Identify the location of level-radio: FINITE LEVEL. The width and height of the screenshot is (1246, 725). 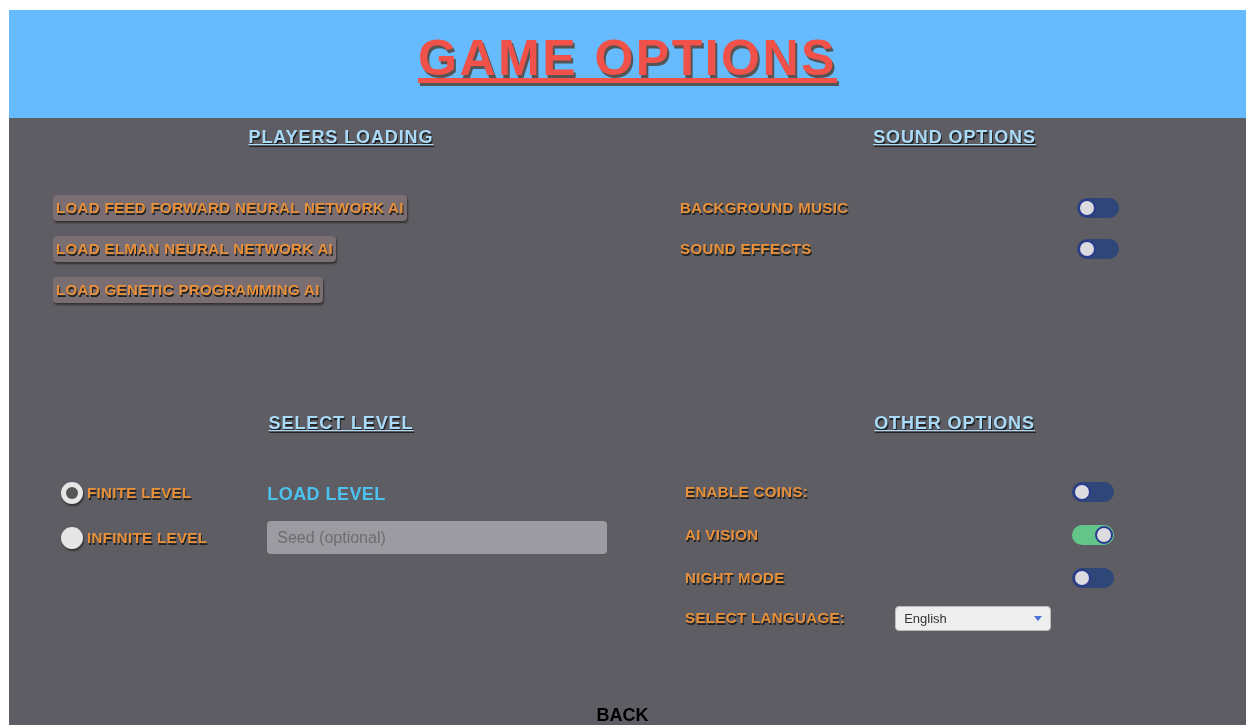
(134, 493).